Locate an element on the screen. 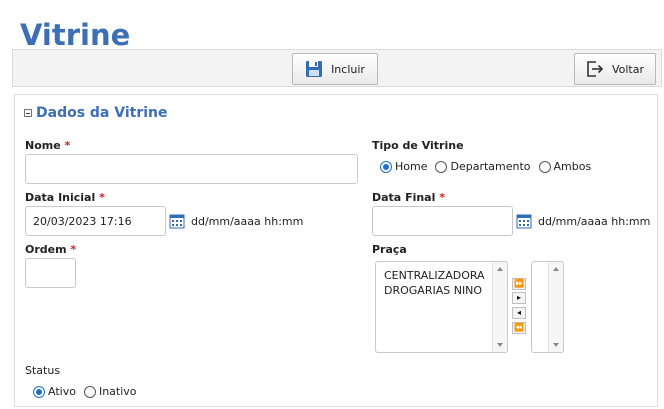 The height and width of the screenshot is (409, 664). ordem-label: Ordem * is located at coordinates (50, 249).